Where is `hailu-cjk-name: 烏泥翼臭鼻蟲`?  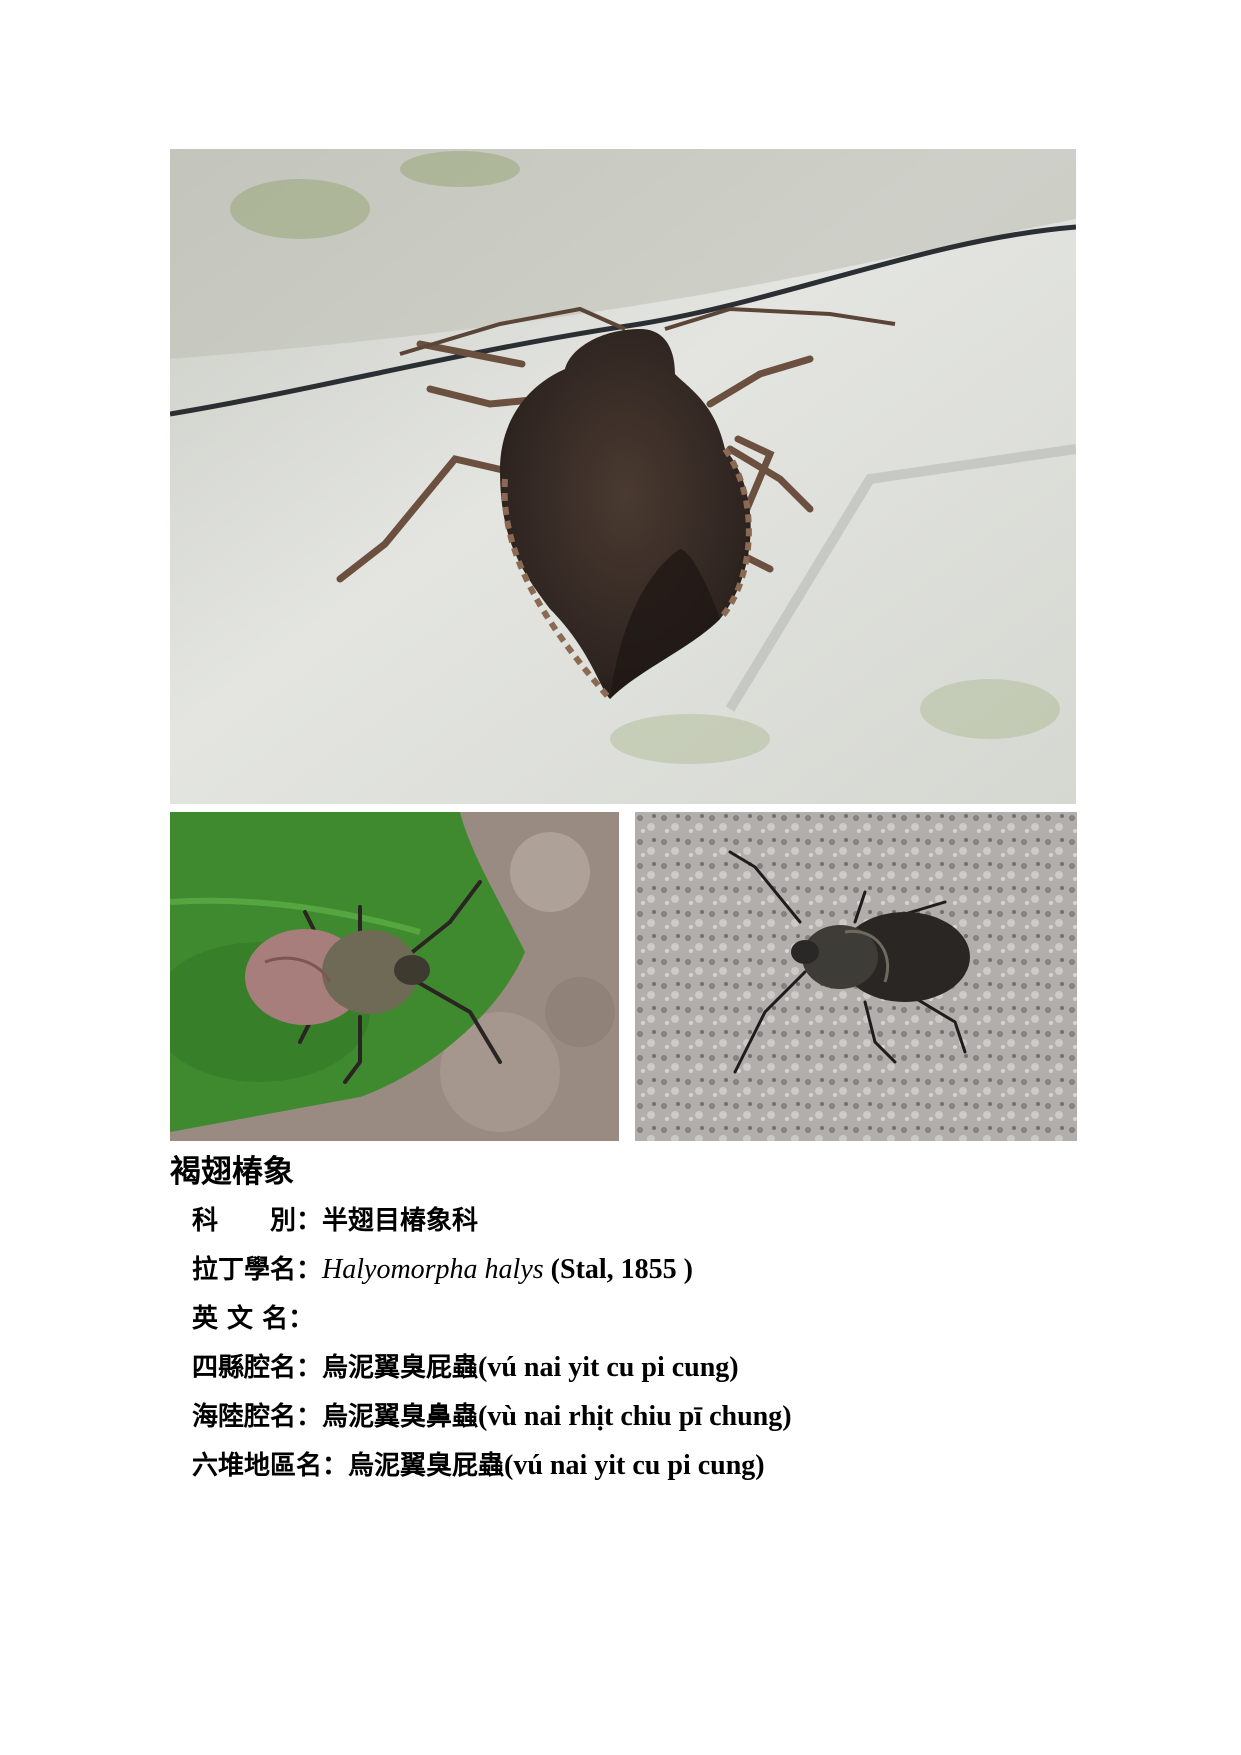 hailu-cjk-name: 烏泥翼臭鼻蟲 is located at coordinates (400, 1417).